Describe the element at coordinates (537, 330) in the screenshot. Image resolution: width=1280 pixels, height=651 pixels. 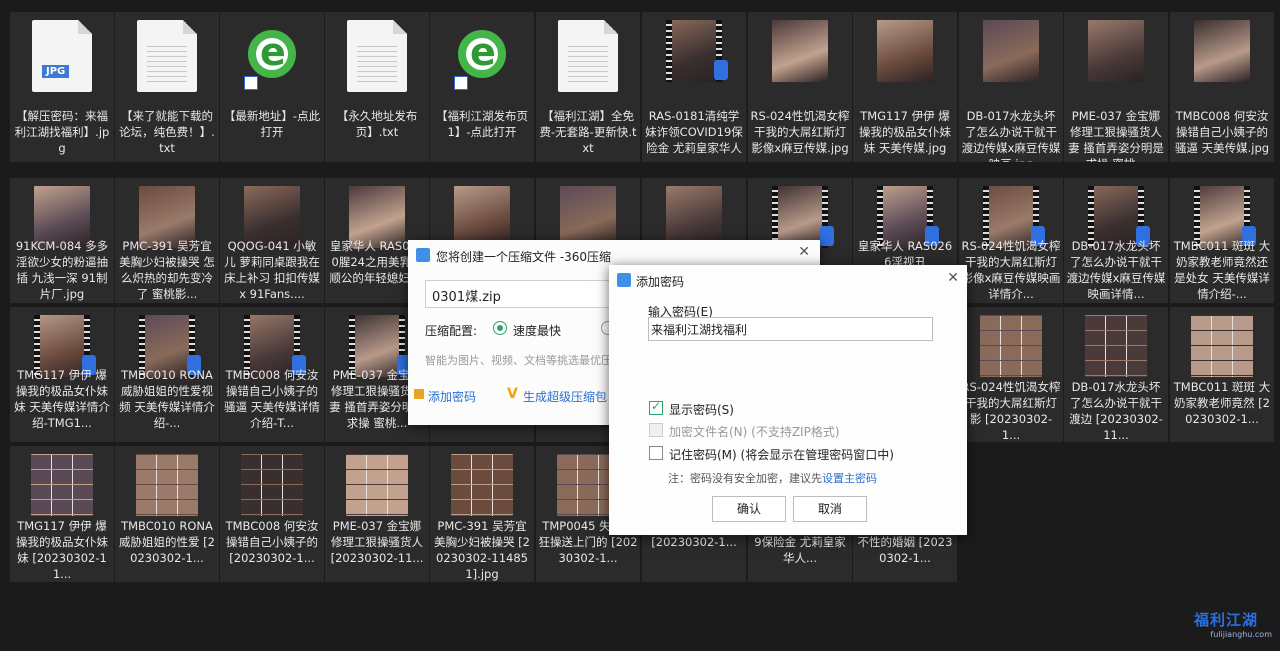
I see `speed-option-label: 速度最快` at that location.